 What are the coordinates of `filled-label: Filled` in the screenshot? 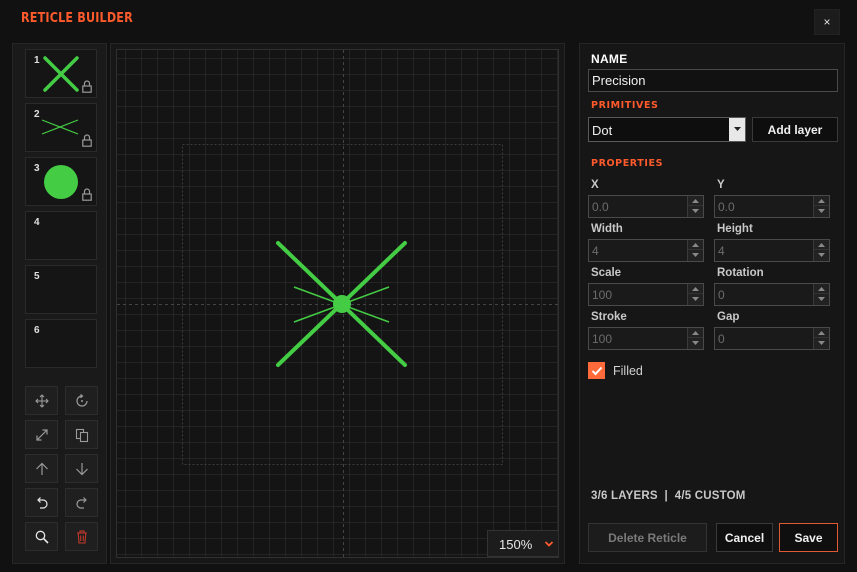 It's located at (628, 371).